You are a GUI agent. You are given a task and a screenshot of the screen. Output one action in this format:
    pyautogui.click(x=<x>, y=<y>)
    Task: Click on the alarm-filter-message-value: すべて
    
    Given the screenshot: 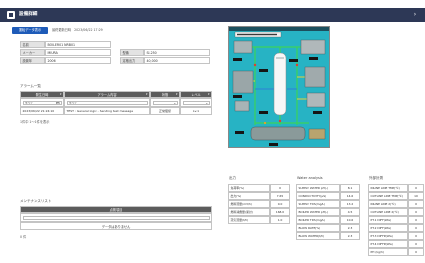 What is the action you would take?
    pyautogui.click(x=73, y=102)
    